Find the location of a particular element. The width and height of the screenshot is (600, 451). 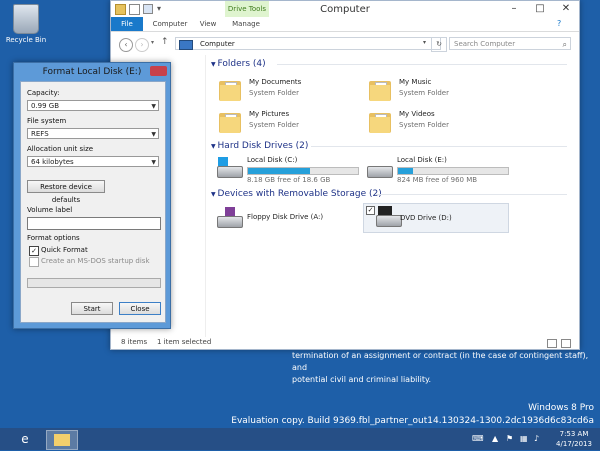

volume-label-input is located at coordinates (94, 223).